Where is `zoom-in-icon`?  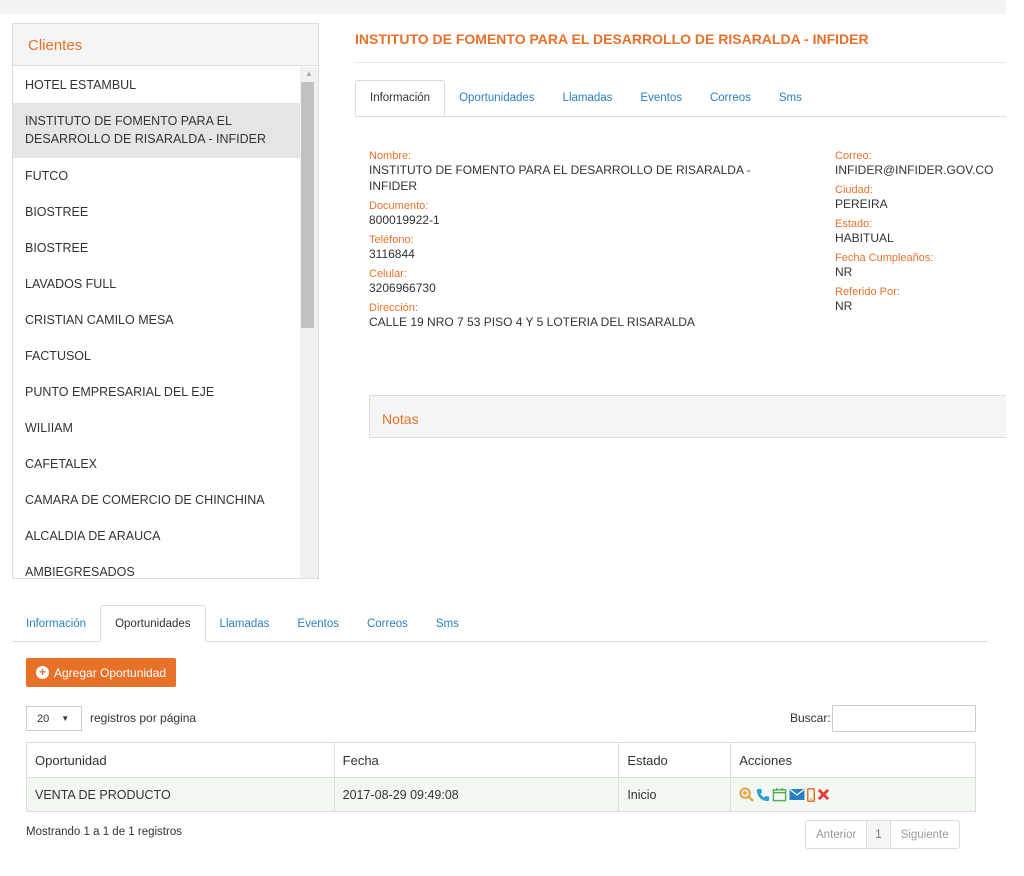 zoom-in-icon is located at coordinates (747, 794).